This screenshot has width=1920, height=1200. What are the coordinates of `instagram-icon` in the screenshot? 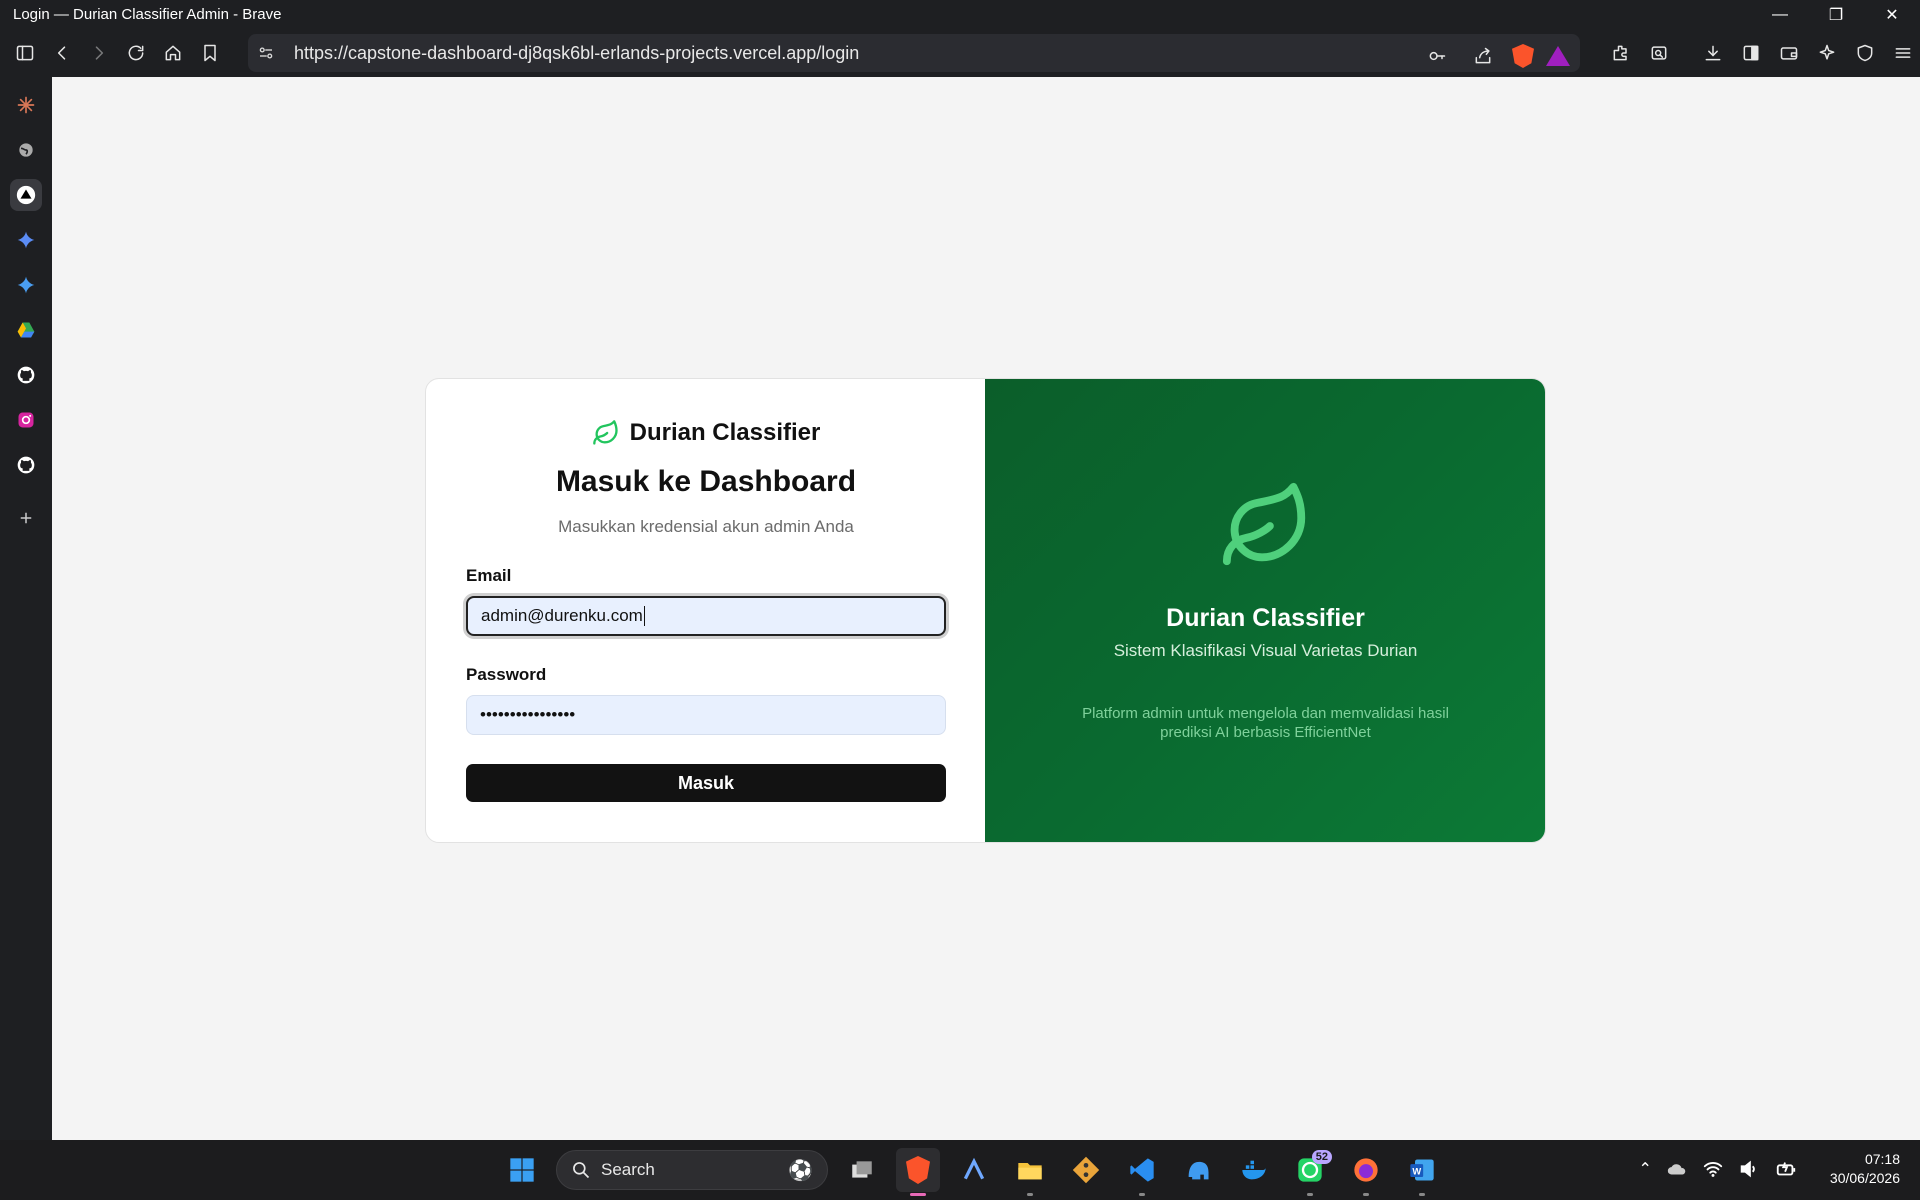 It's located at (26, 420).